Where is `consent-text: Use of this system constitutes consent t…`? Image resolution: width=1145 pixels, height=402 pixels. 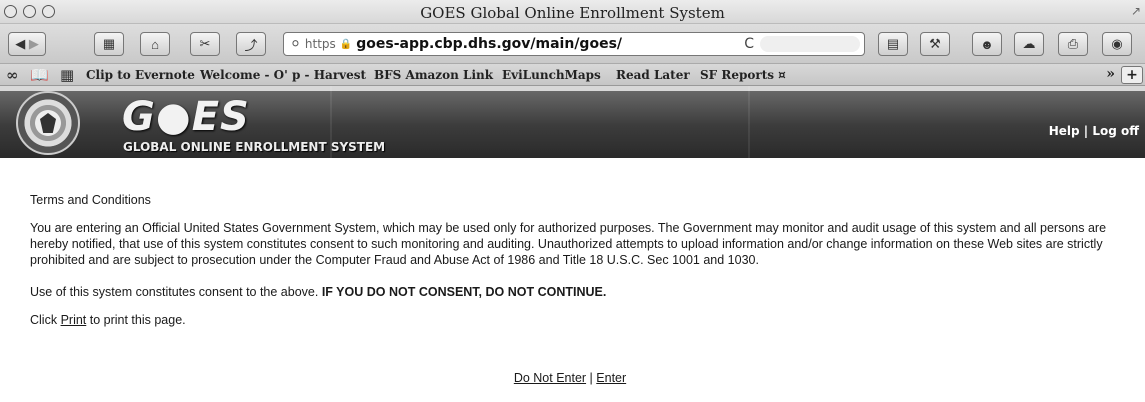 consent-text: Use of this system constitutes consent t… is located at coordinates (176, 292).